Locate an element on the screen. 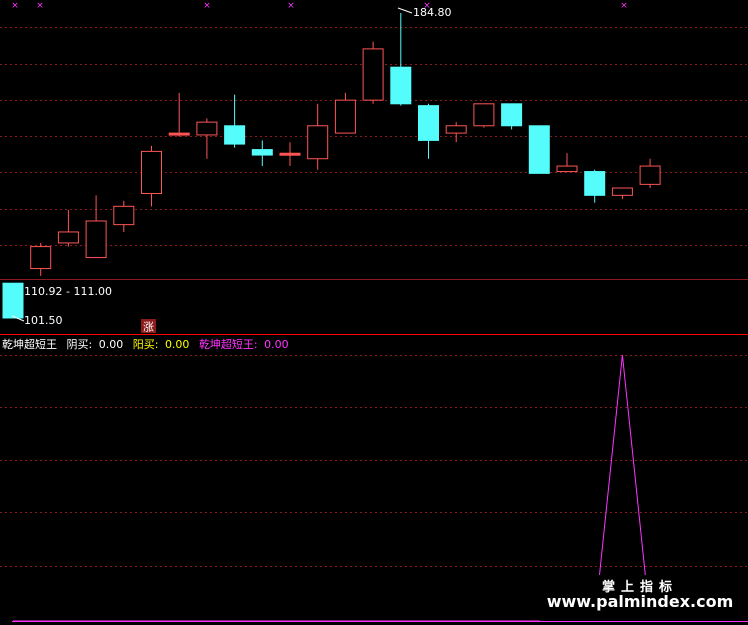  indicator-header: 乾坤超短王 阴买: 0.00 阳买: 0.00 乾坤超短王: 0.00 is located at coordinates (145, 344).